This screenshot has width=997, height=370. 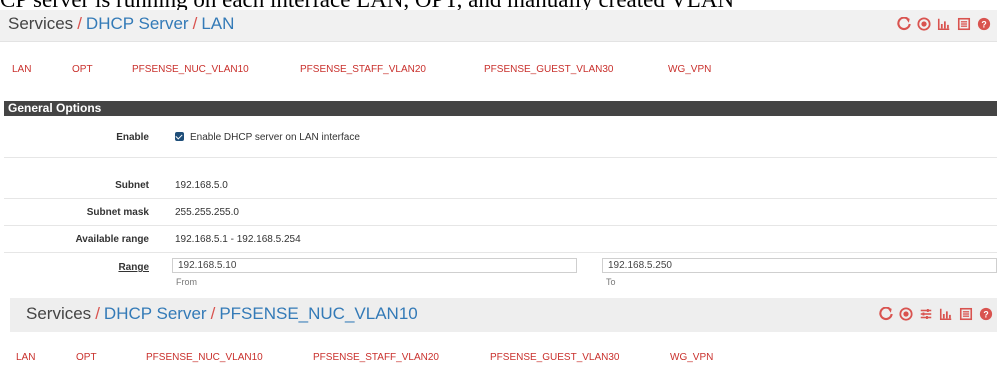 What do you see at coordinates (611, 282) in the screenshot?
I see `range-to-caption: To` at bounding box center [611, 282].